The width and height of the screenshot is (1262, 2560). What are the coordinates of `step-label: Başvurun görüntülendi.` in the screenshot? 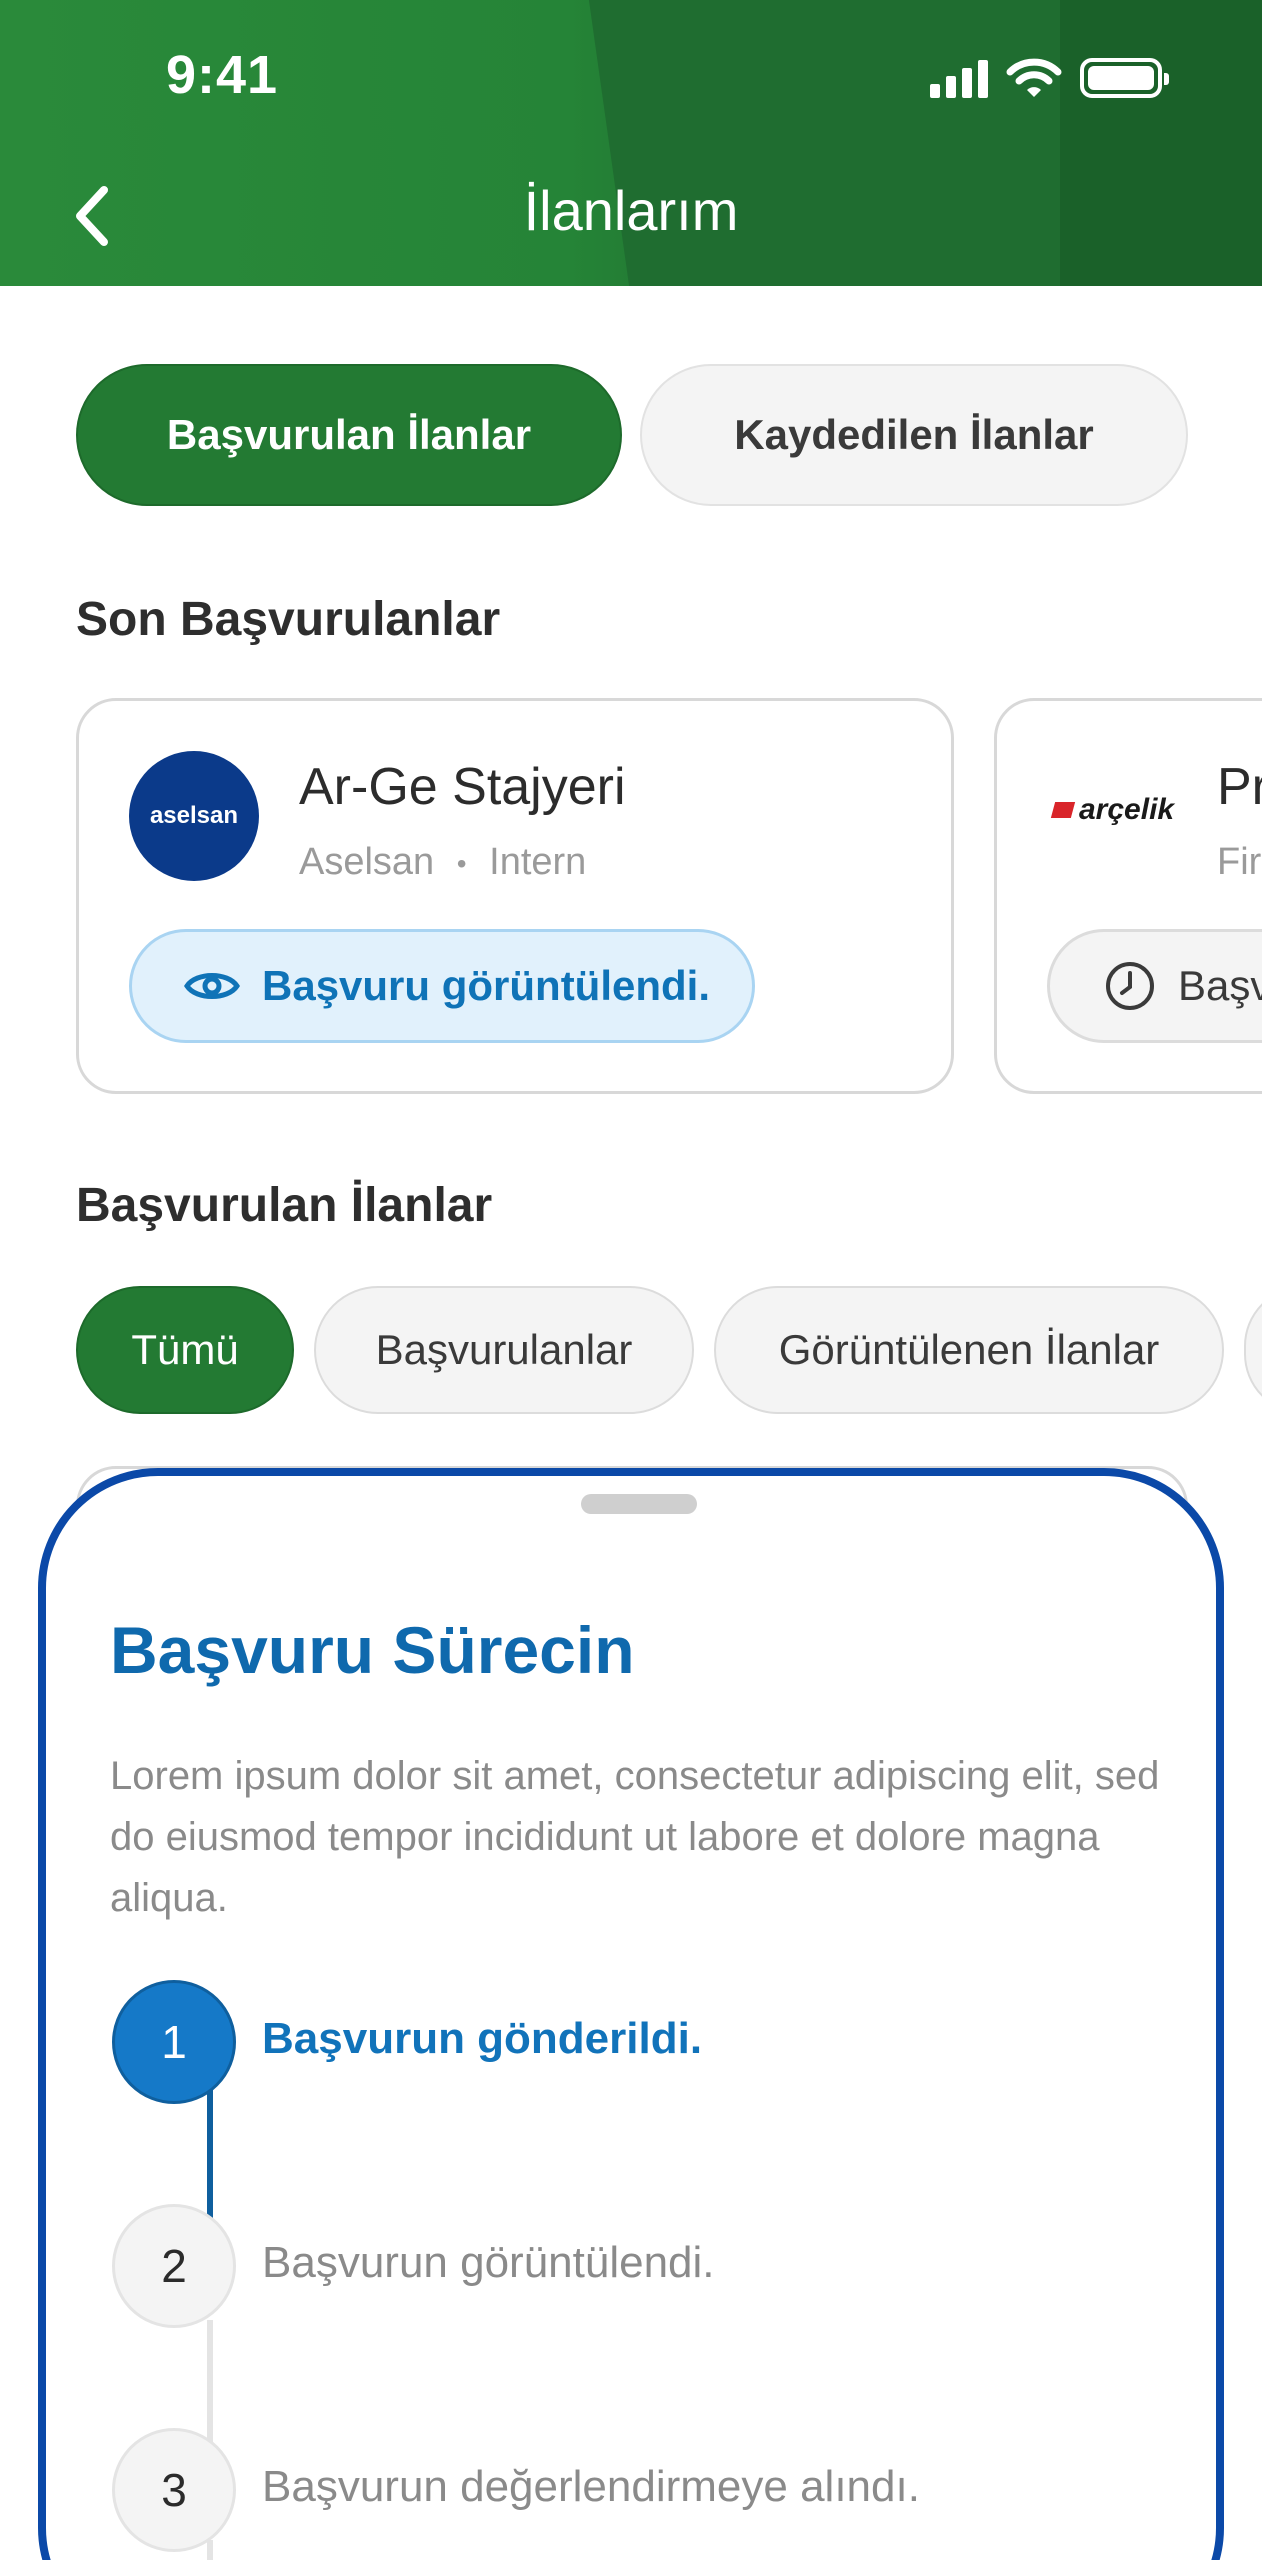 It's located at (488, 2262).